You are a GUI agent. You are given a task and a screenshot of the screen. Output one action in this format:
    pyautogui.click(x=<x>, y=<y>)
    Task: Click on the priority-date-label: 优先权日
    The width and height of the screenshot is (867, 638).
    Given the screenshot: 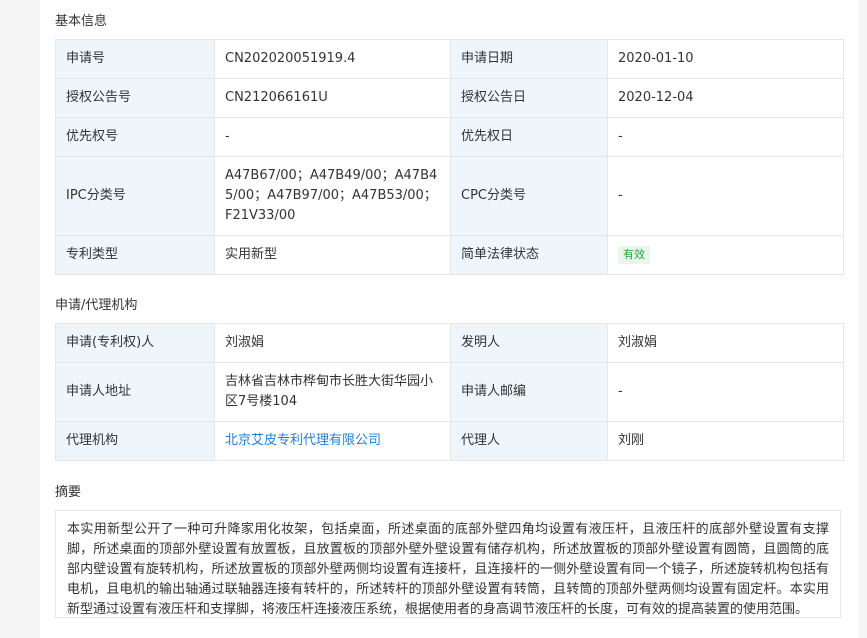 What is the action you would take?
    pyautogui.click(x=529, y=137)
    